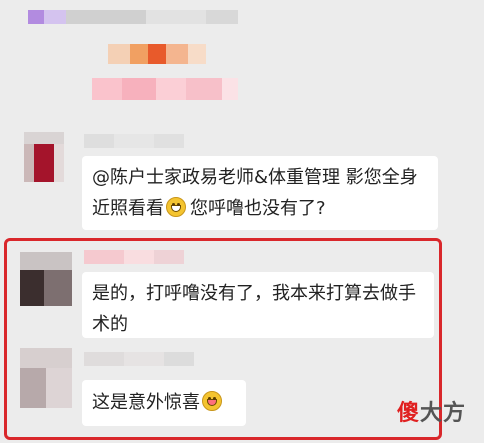 The height and width of the screenshot is (443, 484). Describe the element at coordinates (134, 141) in the screenshot. I see `blurred-username` at that location.